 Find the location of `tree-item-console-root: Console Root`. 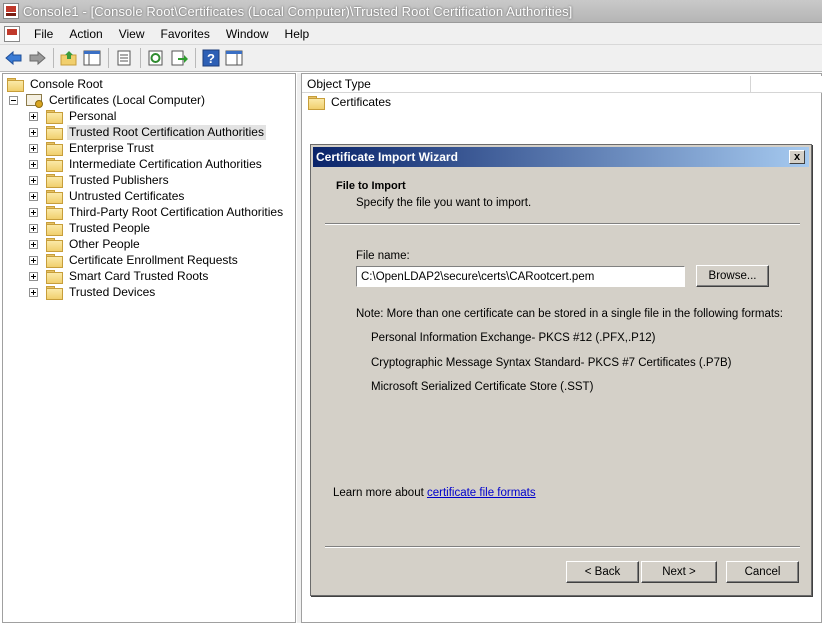

tree-item-console-root: Console Root is located at coordinates (56, 84).